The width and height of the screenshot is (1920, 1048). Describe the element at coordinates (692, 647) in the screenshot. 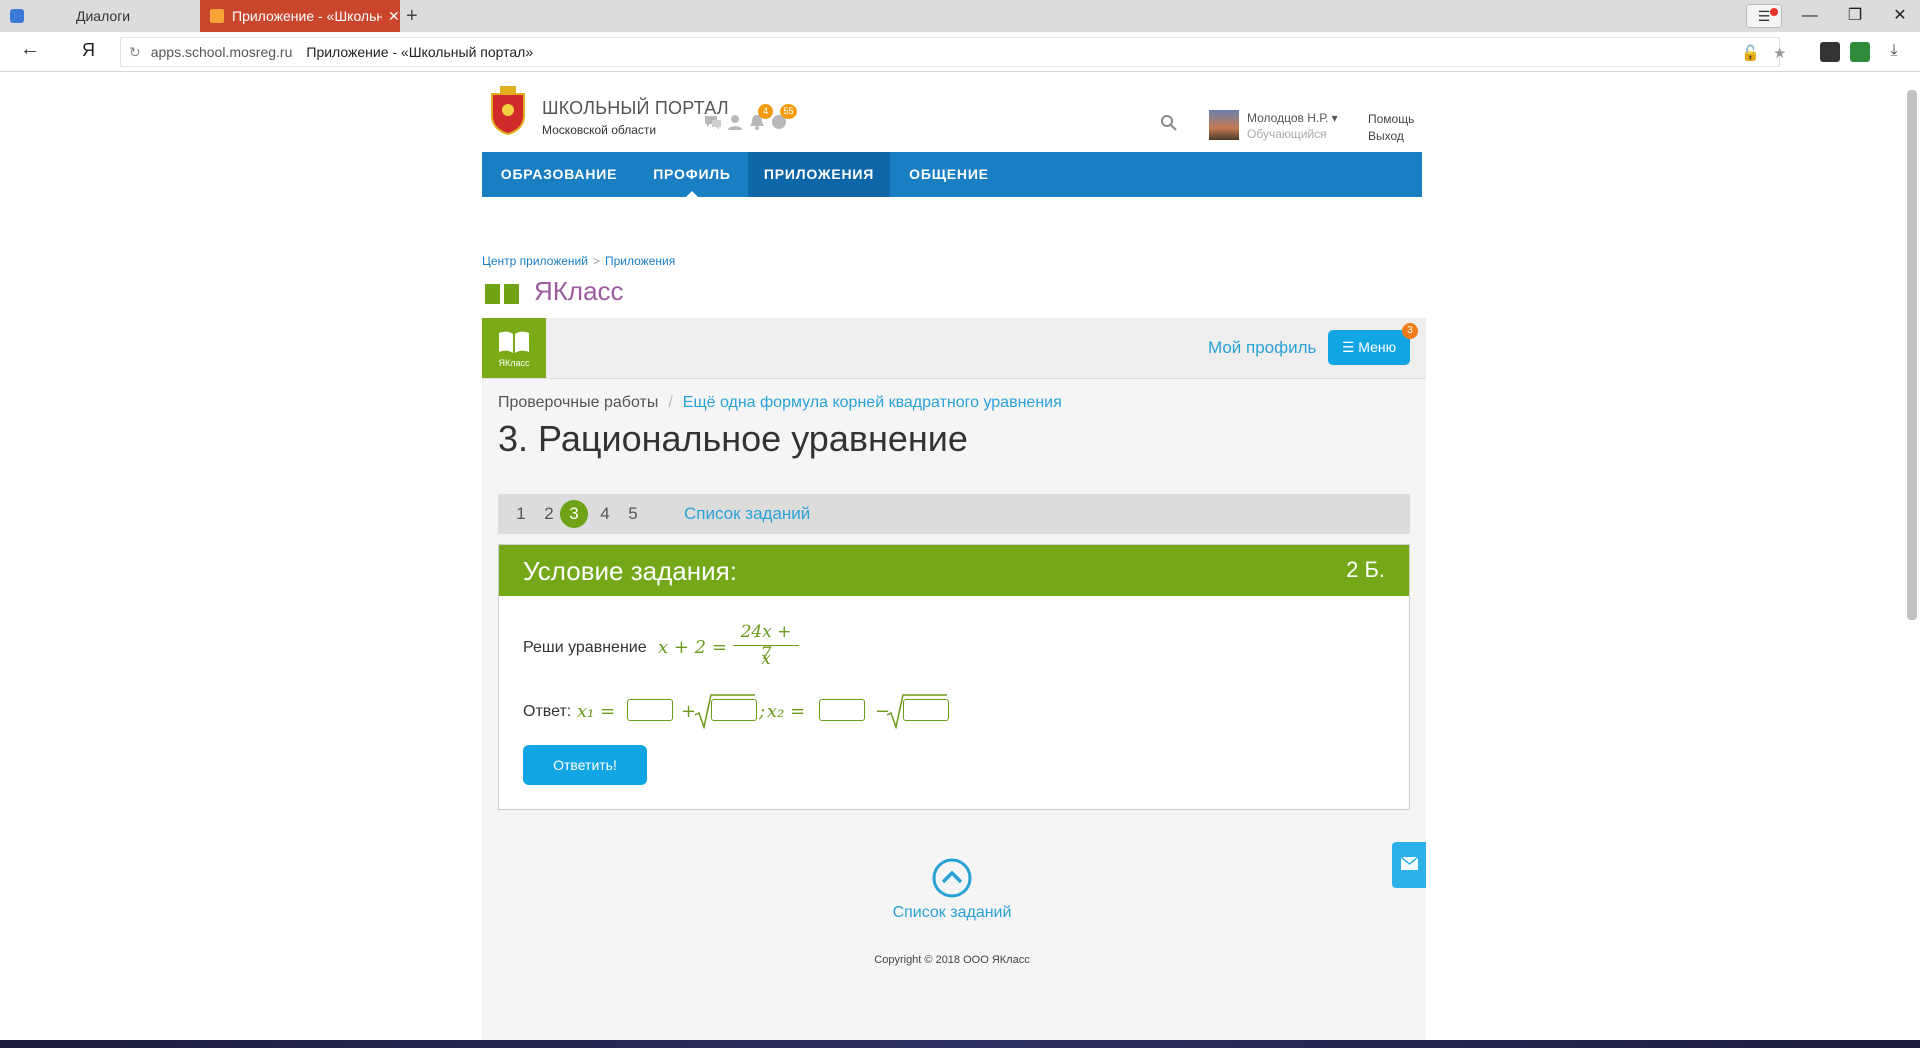

I see `equation-lhs: x + 2 =` at that location.